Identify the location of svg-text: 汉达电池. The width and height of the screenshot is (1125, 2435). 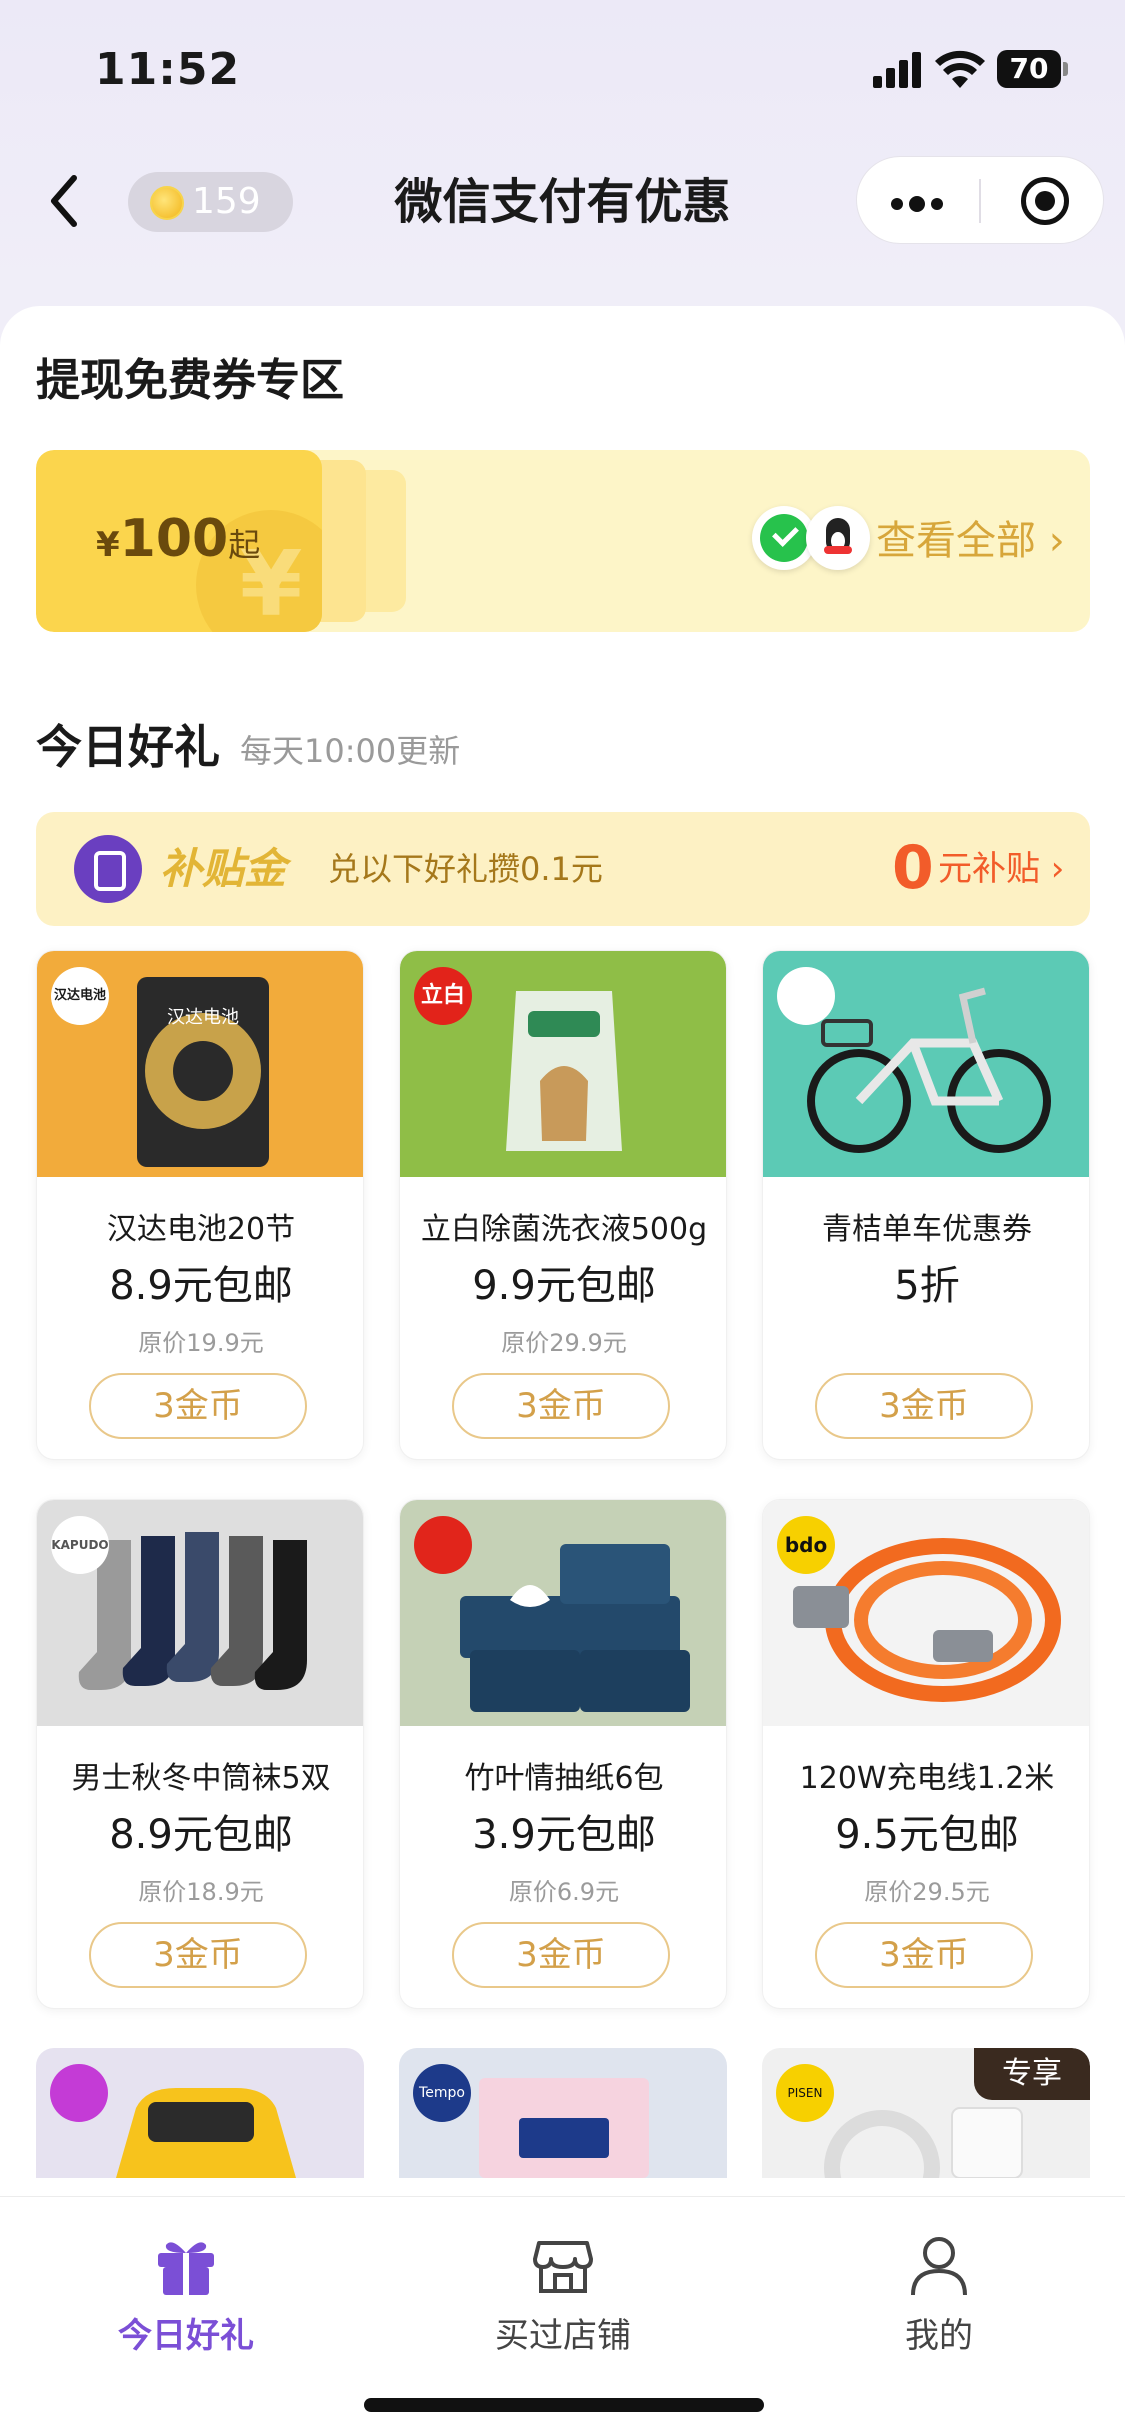
(203, 1017).